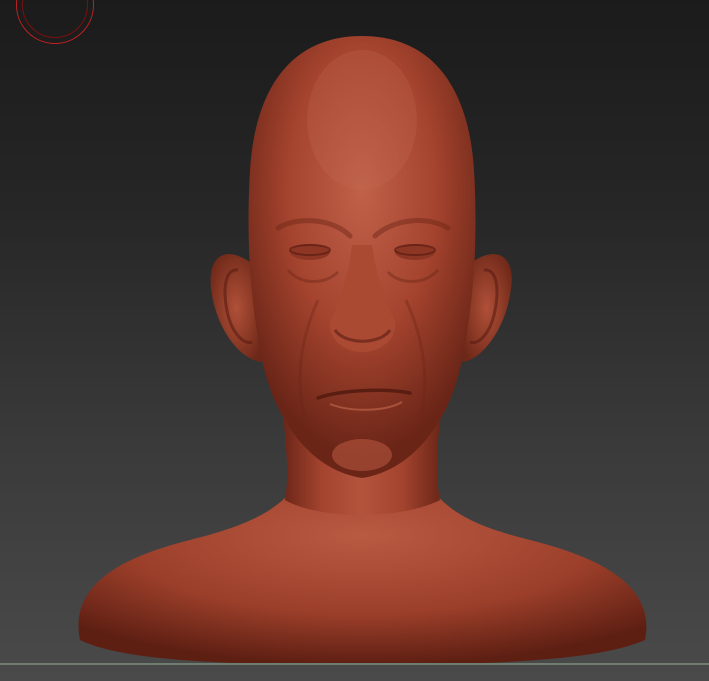  What do you see at coordinates (362, 455) in the screenshot?
I see `chin` at bounding box center [362, 455].